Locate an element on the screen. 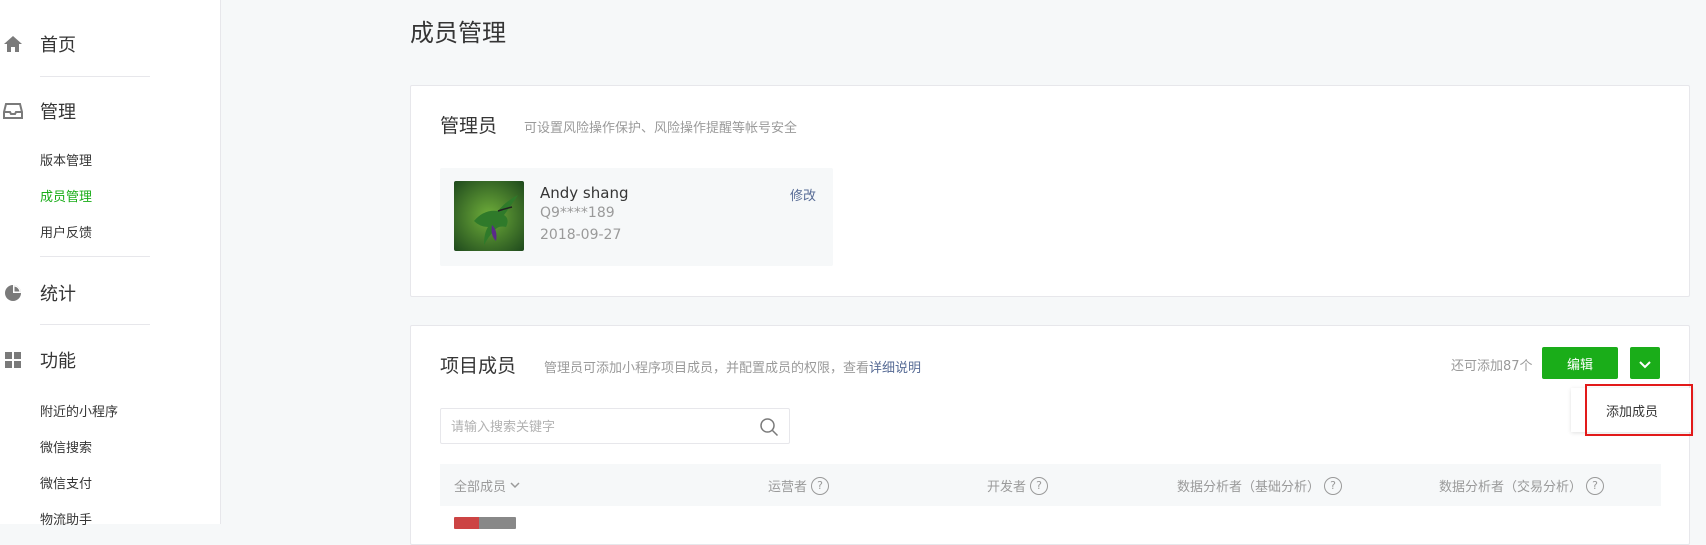  column-data-trade: 数据分析者（交易分析） ? is located at coordinates (1522, 485).